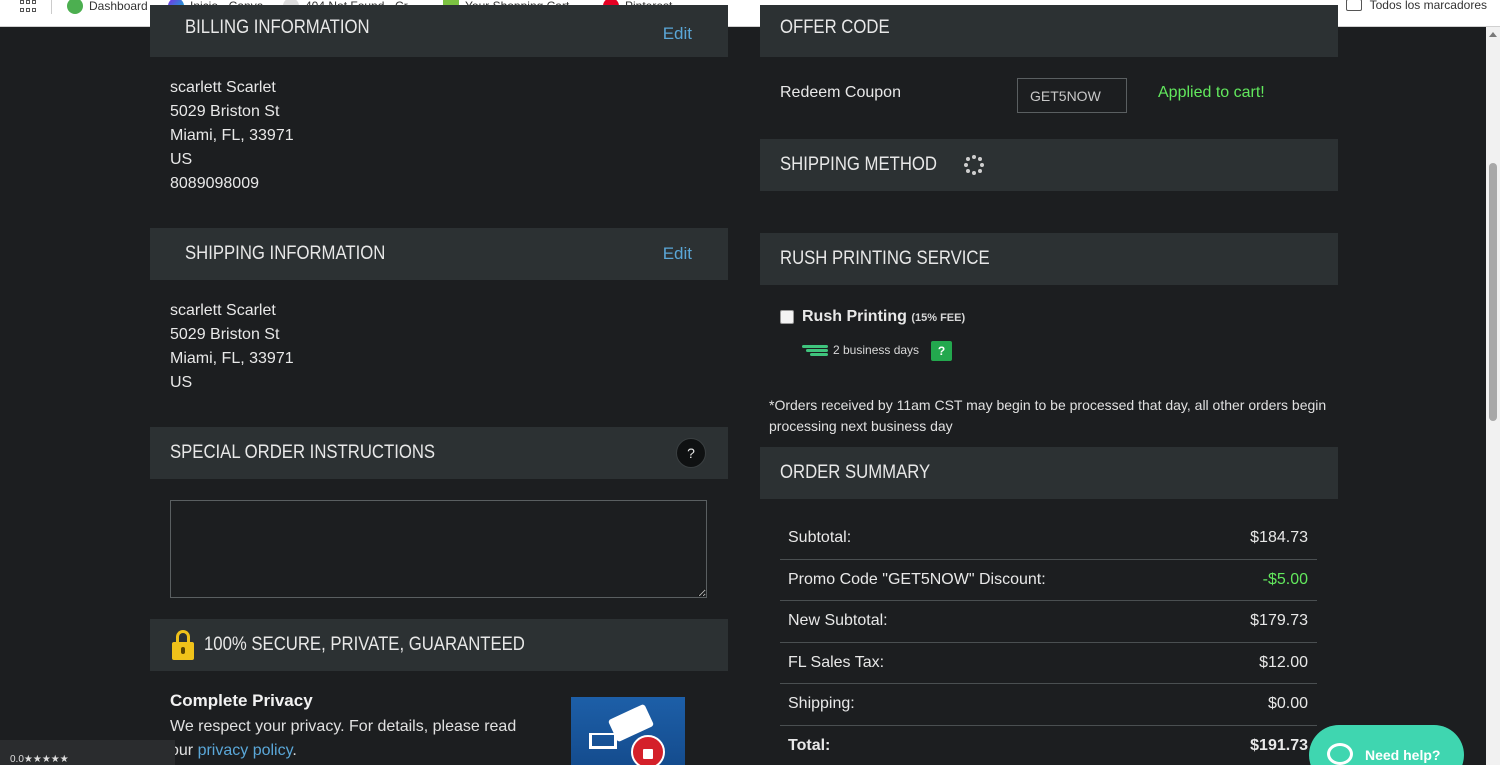 The image size is (1500, 765). Describe the element at coordinates (1211, 92) in the screenshot. I see `coupon-status: Applied to cart!` at that location.